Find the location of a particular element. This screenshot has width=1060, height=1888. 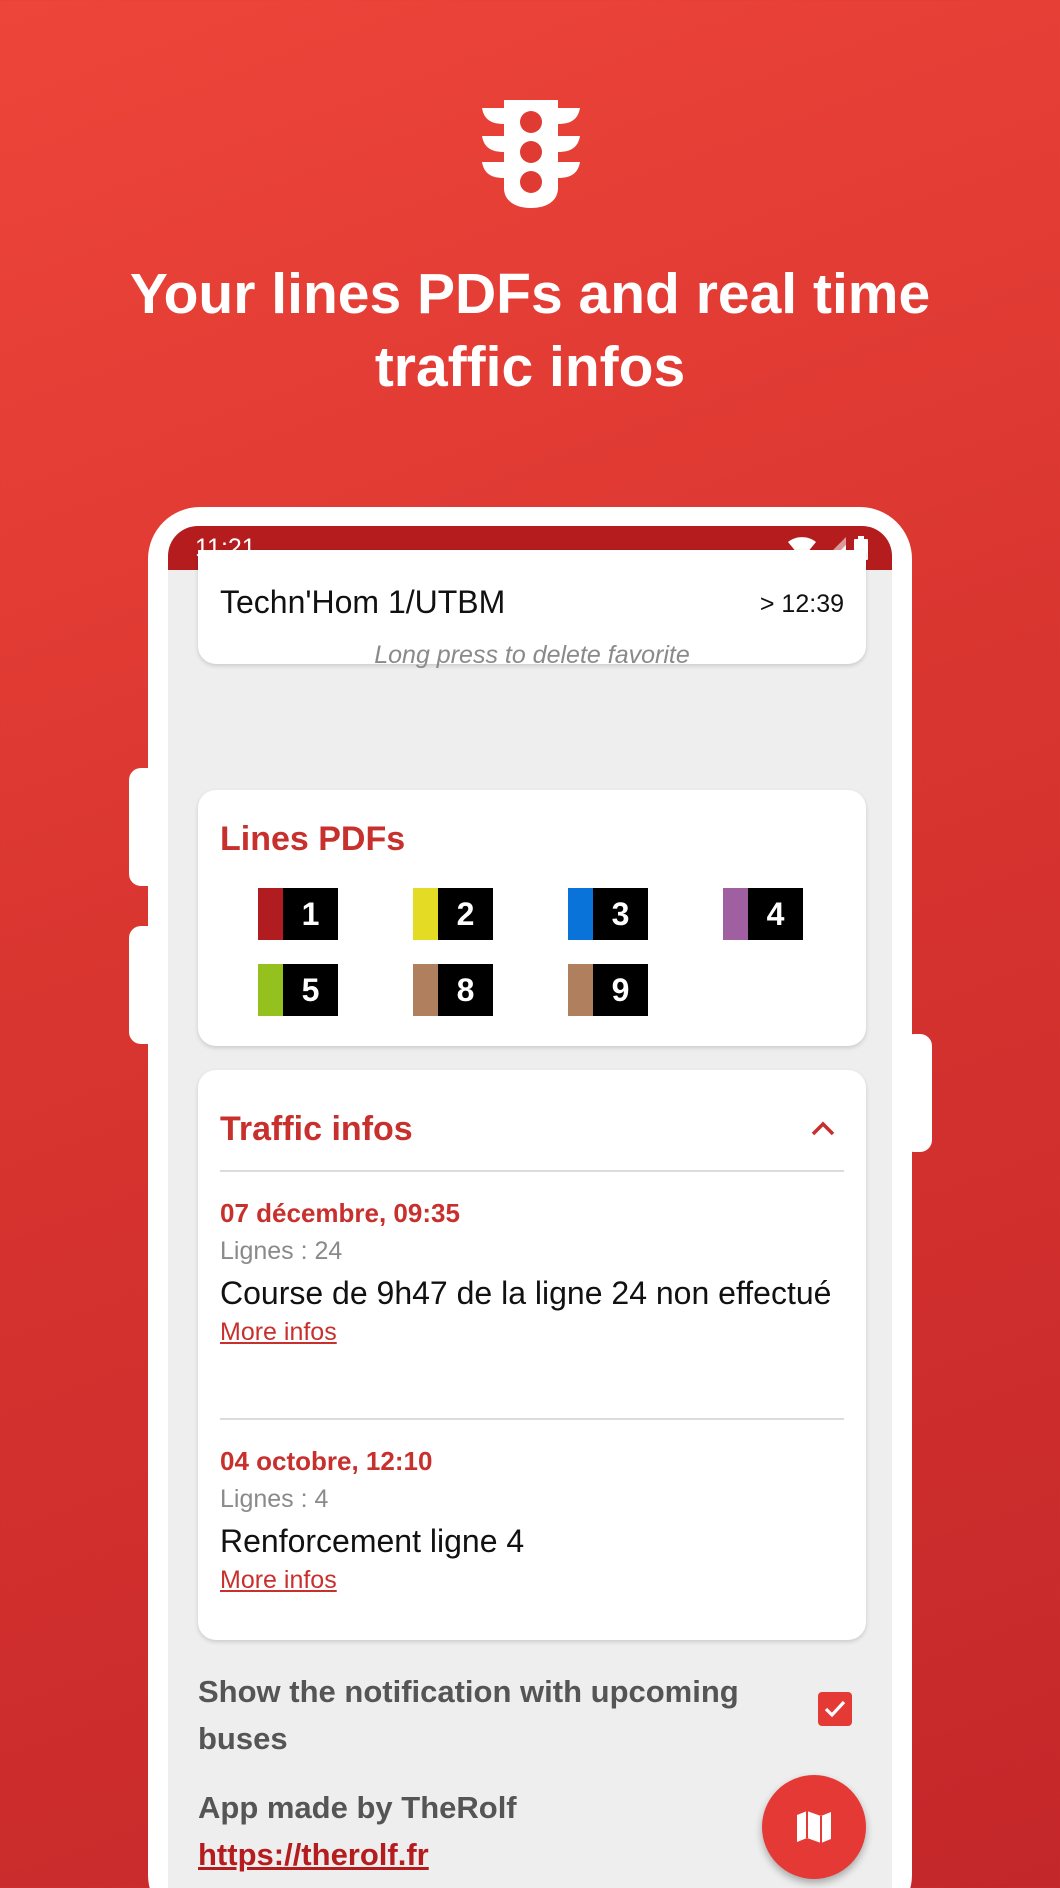

line-badge-8: 8 is located at coordinates (453, 990).